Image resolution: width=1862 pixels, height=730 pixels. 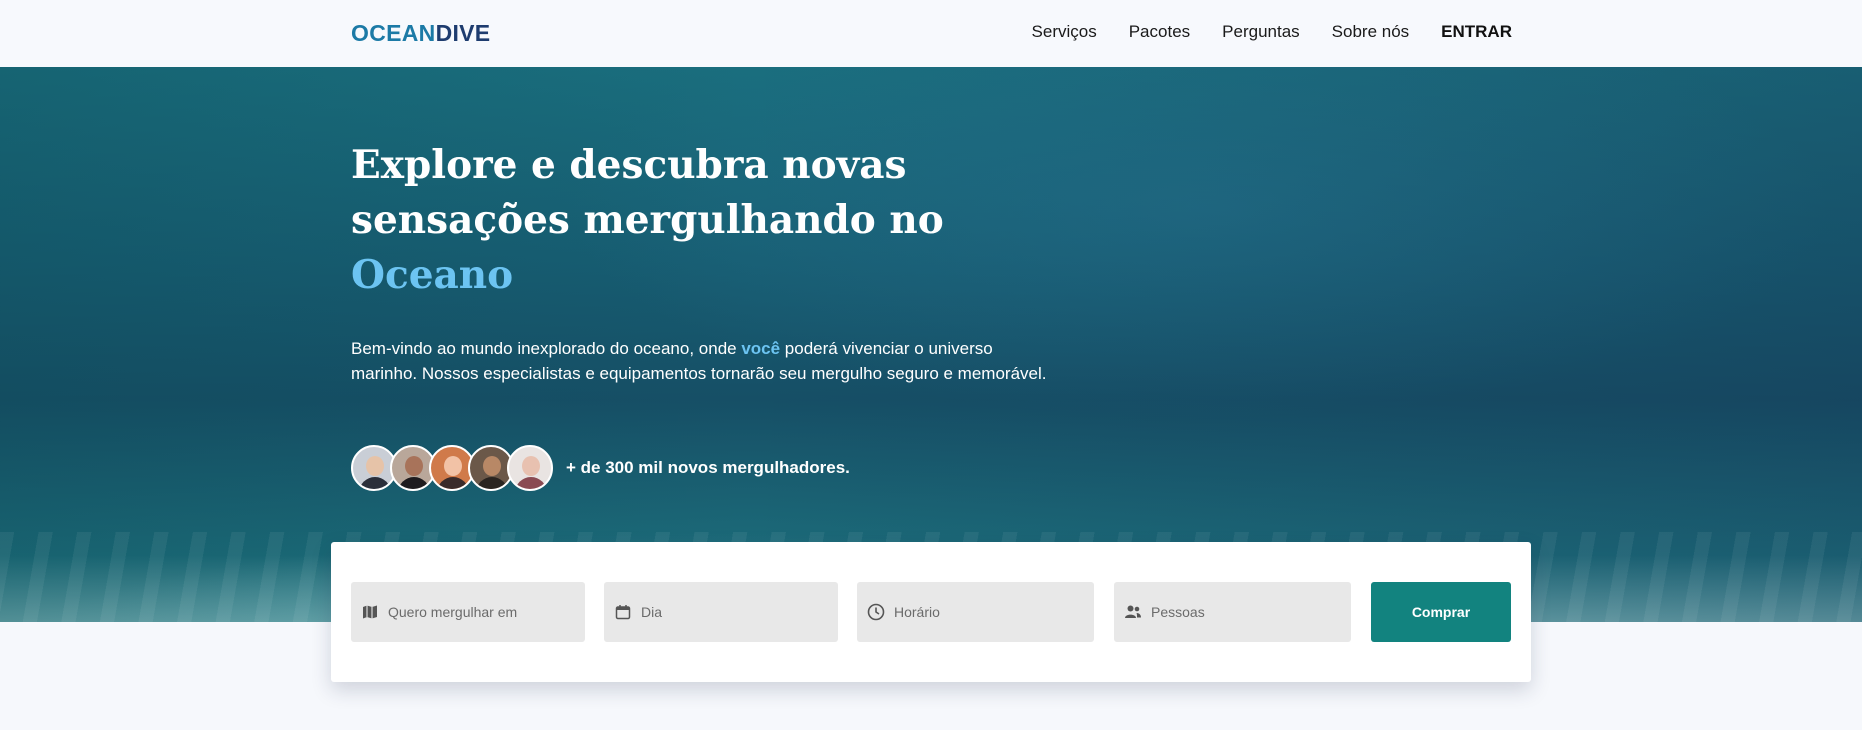 What do you see at coordinates (975, 612) in the screenshot?
I see `time-field: Horário` at bounding box center [975, 612].